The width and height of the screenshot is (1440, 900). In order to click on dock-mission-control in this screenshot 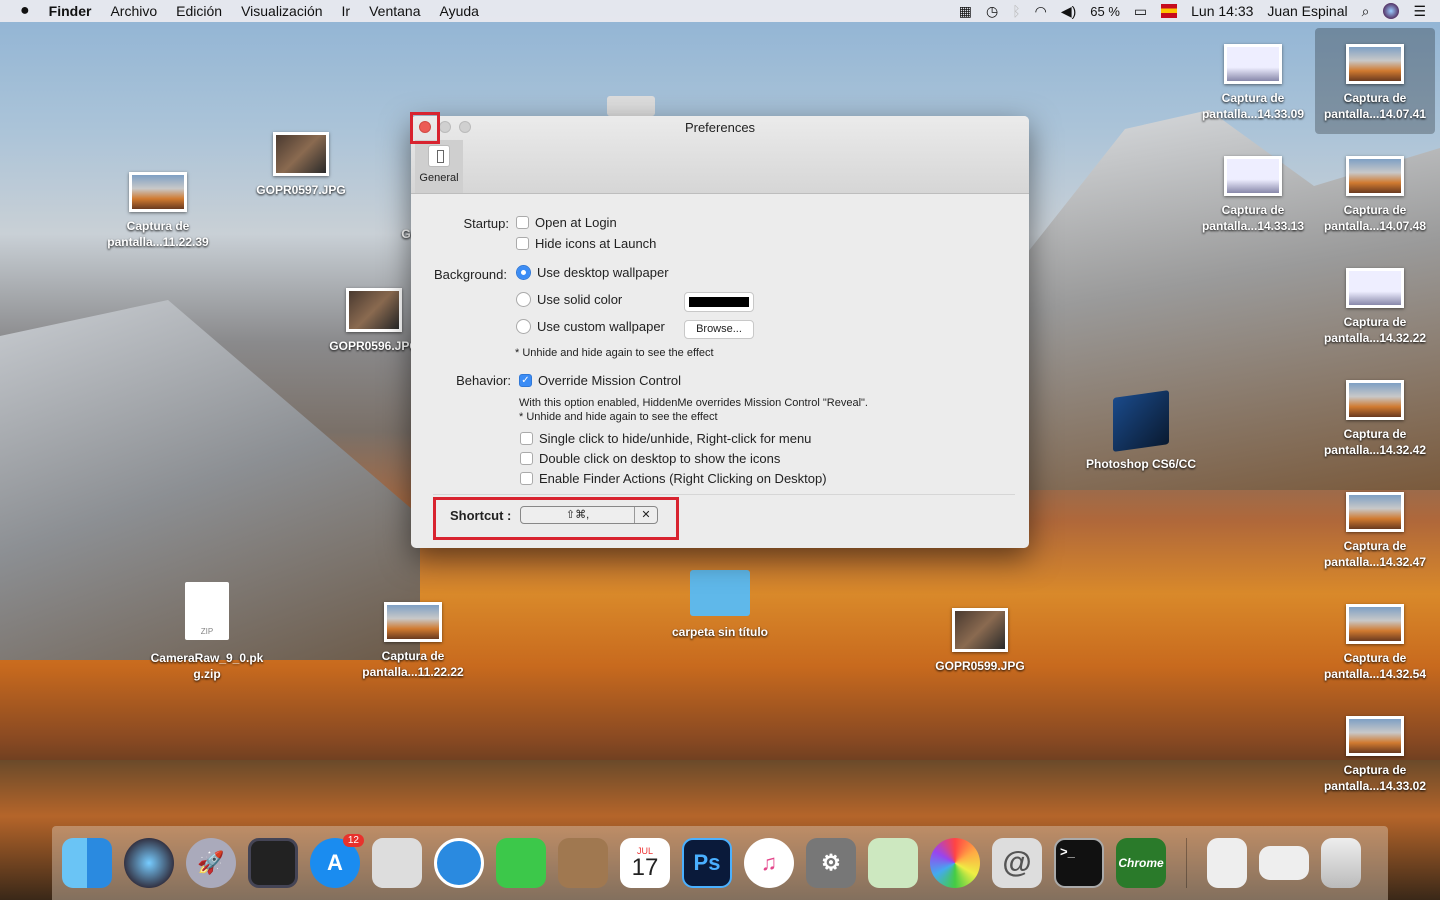, I will do `click(273, 863)`.